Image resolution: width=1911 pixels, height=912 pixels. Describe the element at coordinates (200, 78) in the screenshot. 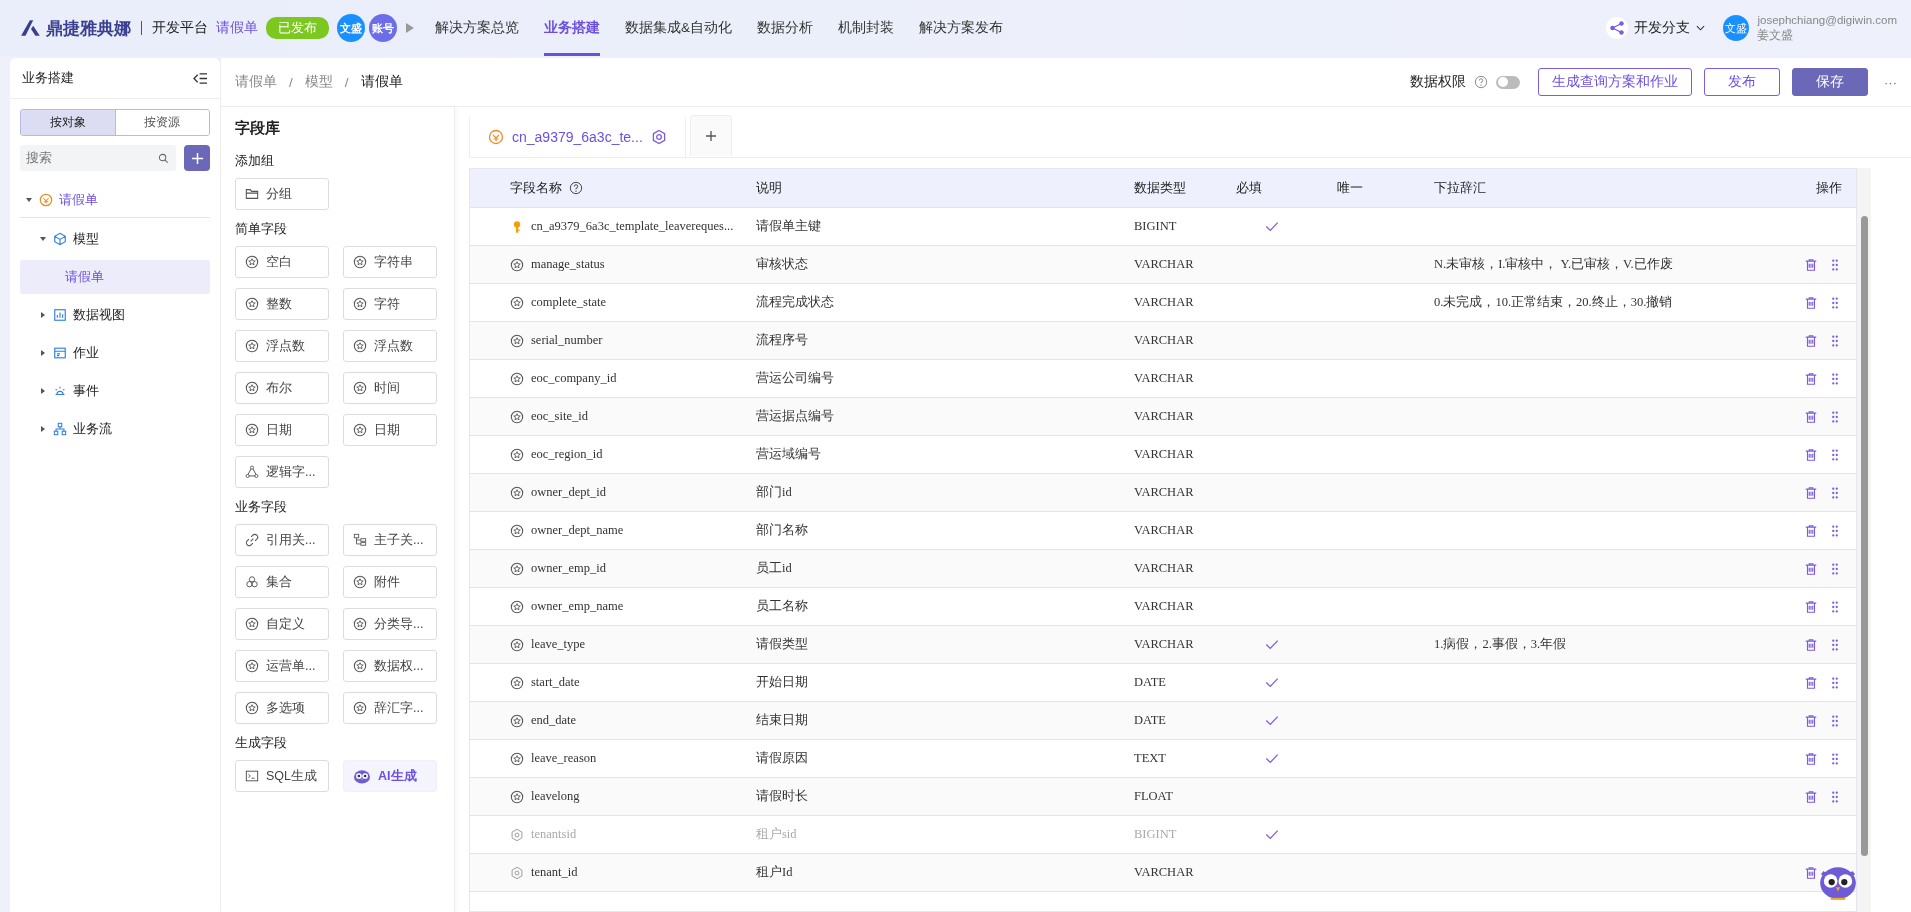

I see `collapse-icon` at that location.